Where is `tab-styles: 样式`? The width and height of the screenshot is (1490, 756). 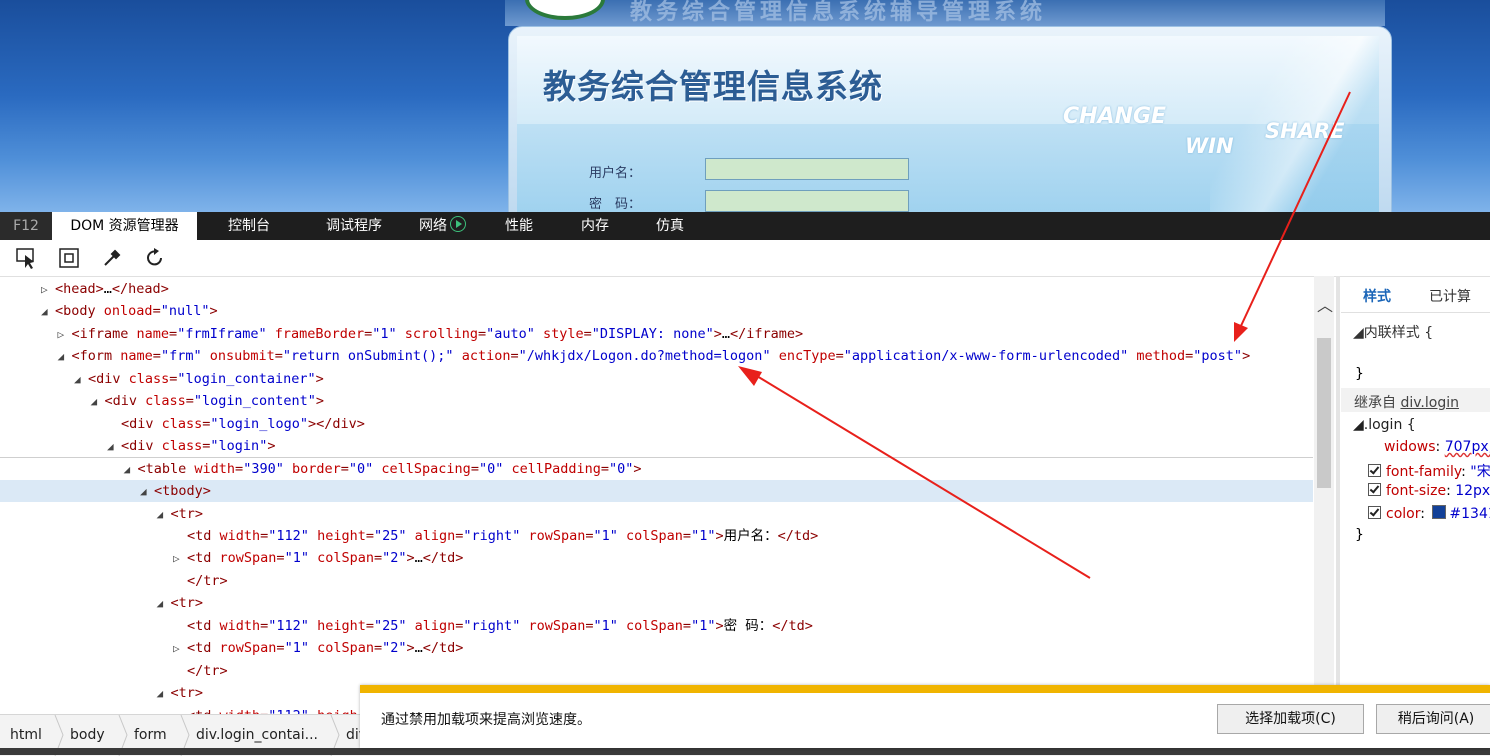 tab-styles: 样式 is located at coordinates (1377, 296).